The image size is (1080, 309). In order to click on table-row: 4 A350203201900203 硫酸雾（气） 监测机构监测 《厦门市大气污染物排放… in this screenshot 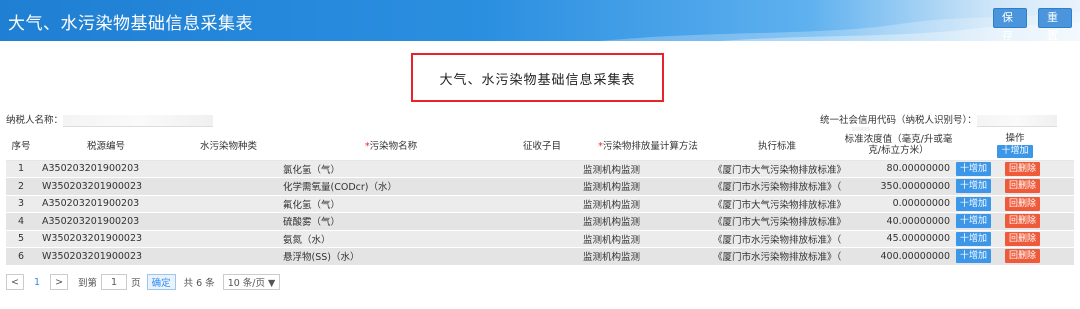, I will do `click(540, 221)`.